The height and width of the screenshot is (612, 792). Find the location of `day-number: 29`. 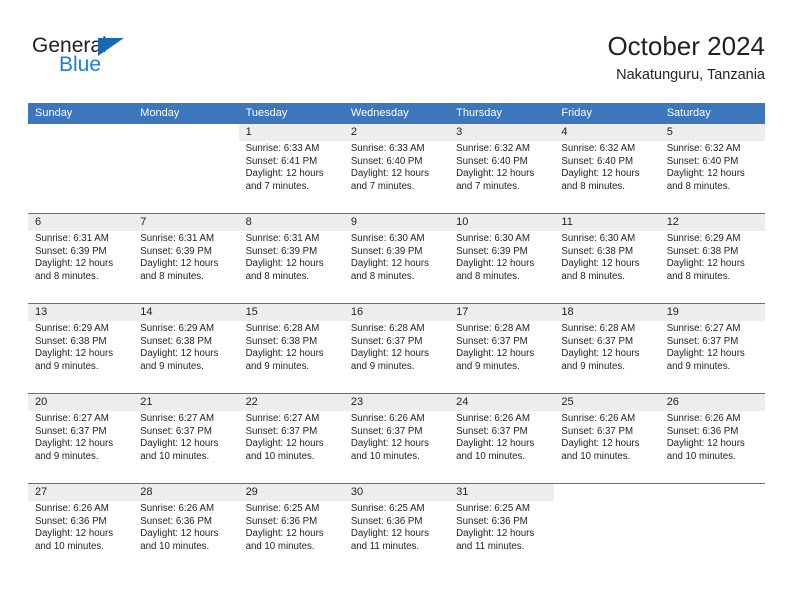

day-number: 29 is located at coordinates (291, 492).